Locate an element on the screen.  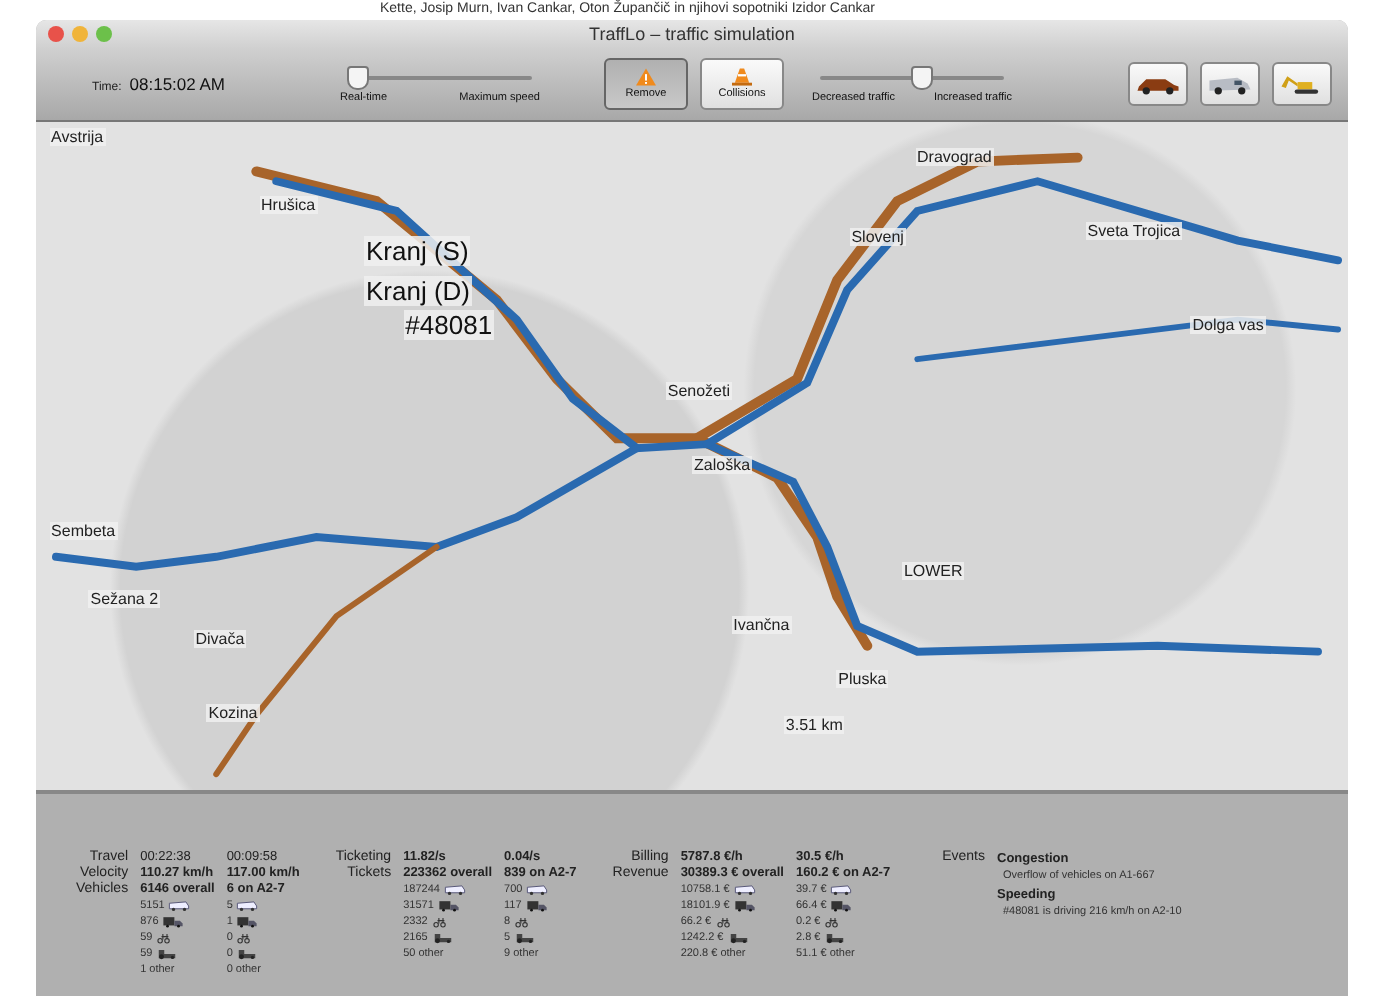
traffic-cone-icon is located at coordinates (742, 77).